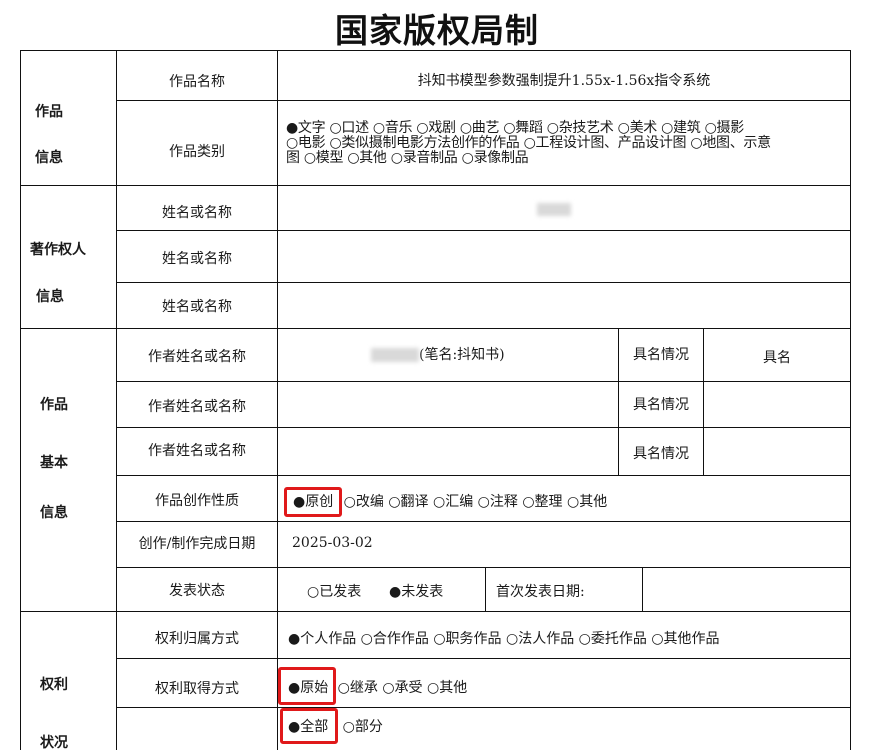 This screenshot has height=752, width=874. What do you see at coordinates (416, 592) in the screenshot?
I see `publish-unpublished-option: ●未发表` at bounding box center [416, 592].